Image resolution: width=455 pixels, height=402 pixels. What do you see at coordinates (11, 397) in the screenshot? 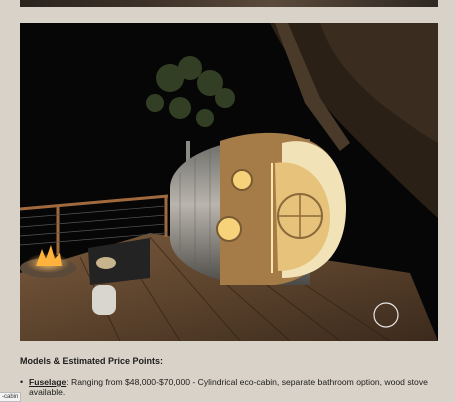
I see `status-bar-link-preview: -cabin` at bounding box center [11, 397].